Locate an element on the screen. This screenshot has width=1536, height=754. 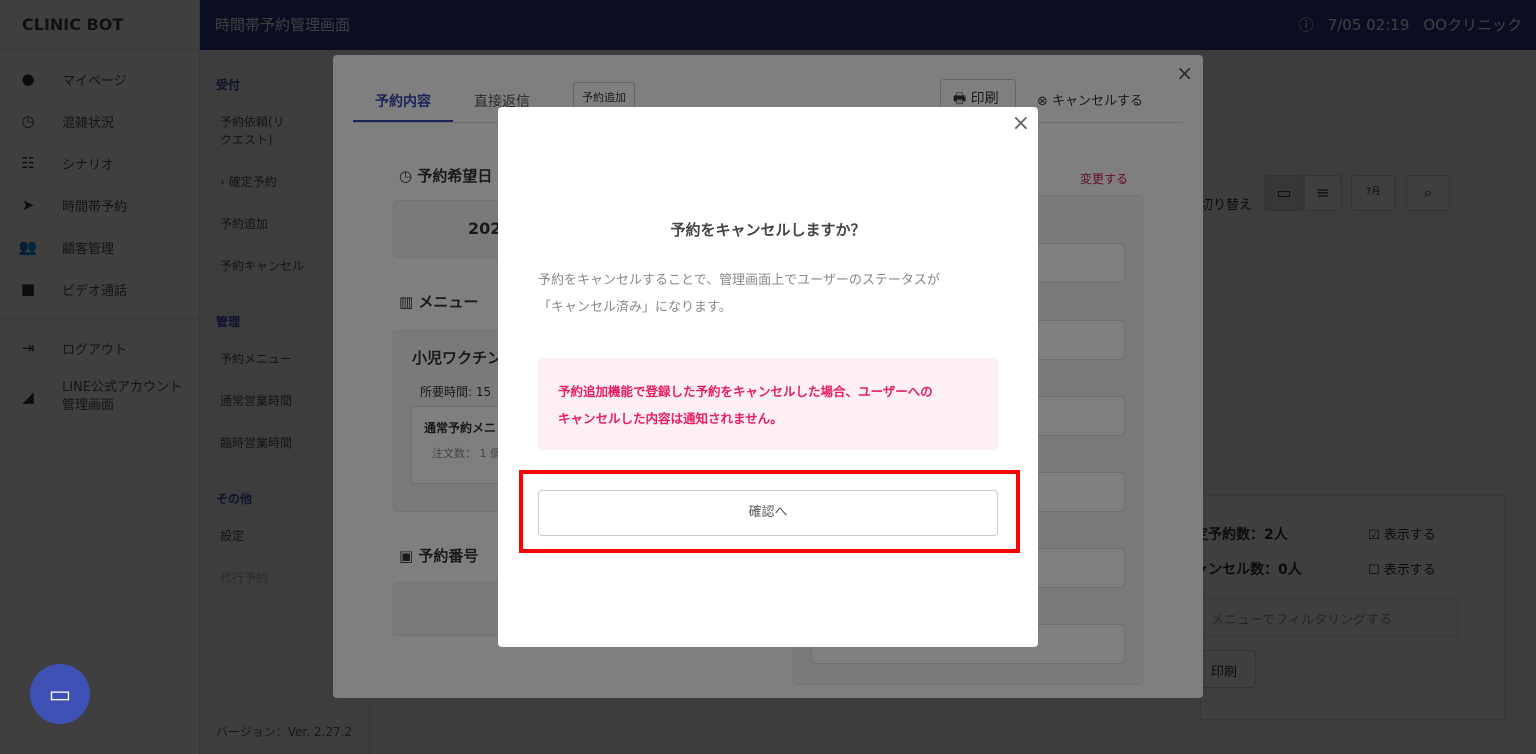
warning-line: キャンセルした内容は通知されません。 is located at coordinates (670, 418).